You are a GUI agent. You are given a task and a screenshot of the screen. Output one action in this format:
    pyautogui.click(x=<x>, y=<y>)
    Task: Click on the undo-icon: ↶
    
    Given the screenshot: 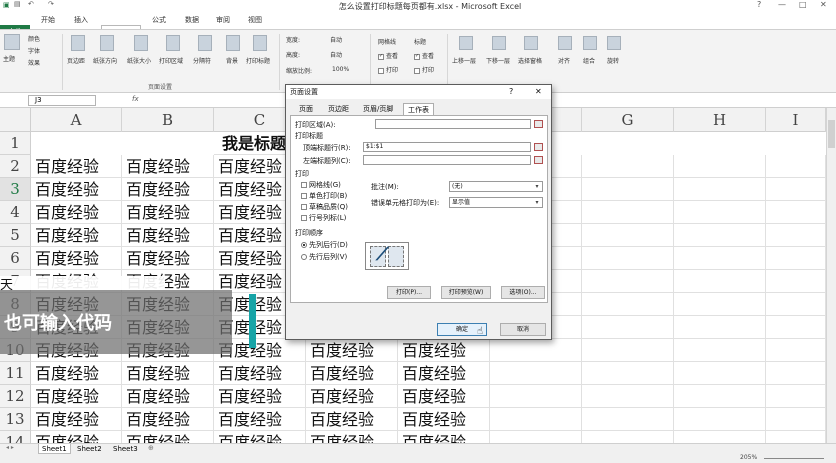 What is the action you would take?
    pyautogui.click(x=31, y=4)
    